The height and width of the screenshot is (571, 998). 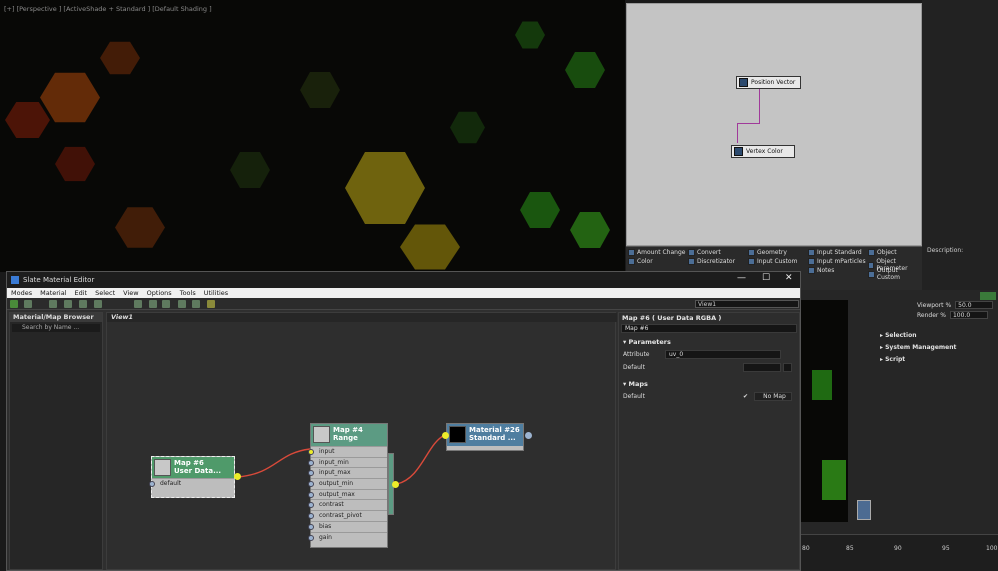 What do you see at coordinates (921, 347) in the screenshot?
I see `rollout-label: System Management` at bounding box center [921, 347].